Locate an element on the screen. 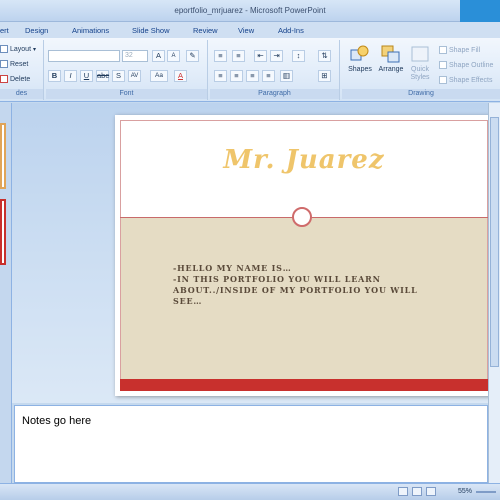  quick-styles-button: Quick Styles is located at coordinates (420, 63).